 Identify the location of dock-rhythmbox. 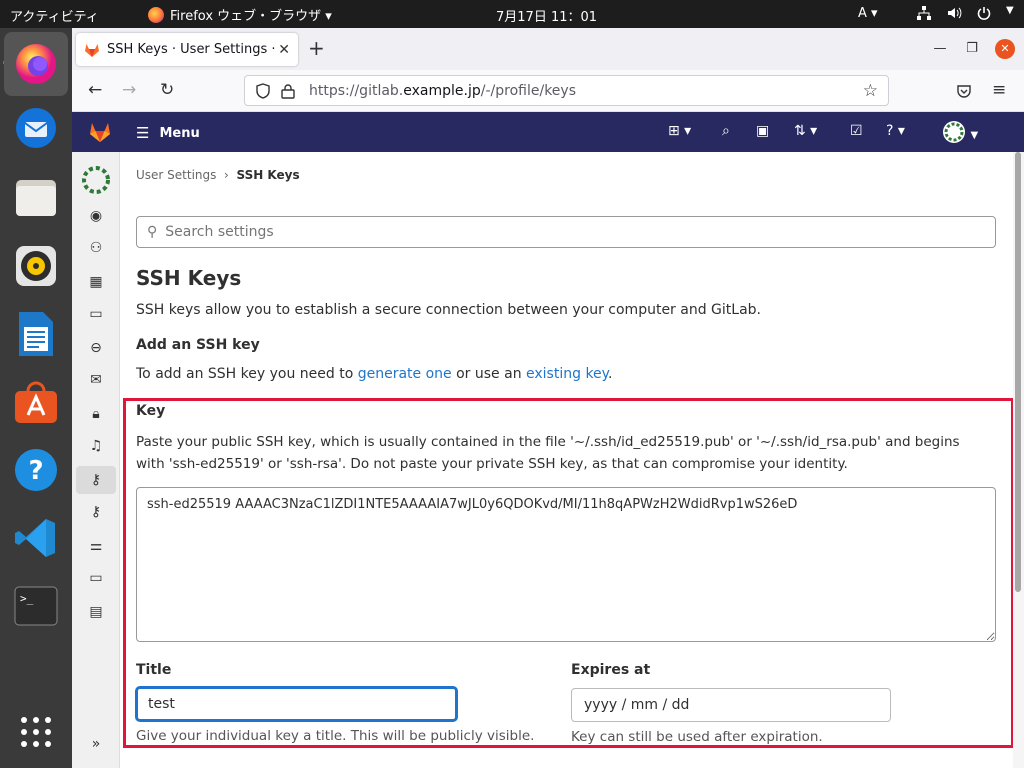
(36, 266).